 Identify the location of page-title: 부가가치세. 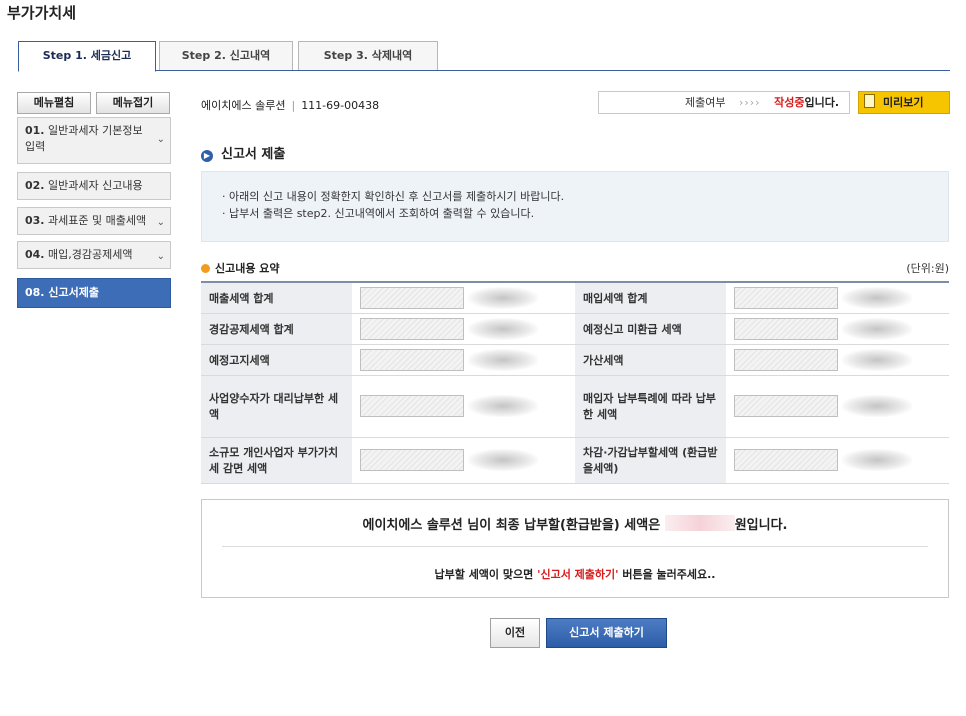
(42, 13).